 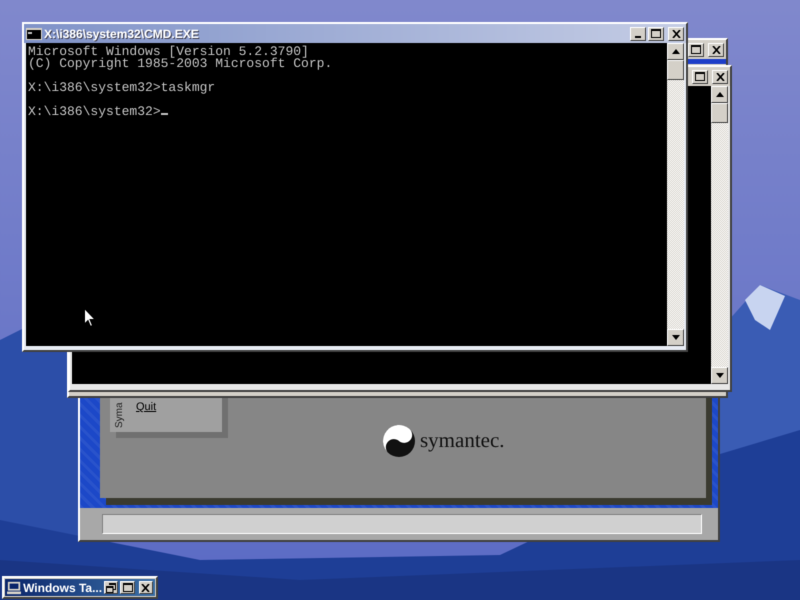 What do you see at coordinates (638, 37) in the screenshot?
I see `minimize-icon` at bounding box center [638, 37].